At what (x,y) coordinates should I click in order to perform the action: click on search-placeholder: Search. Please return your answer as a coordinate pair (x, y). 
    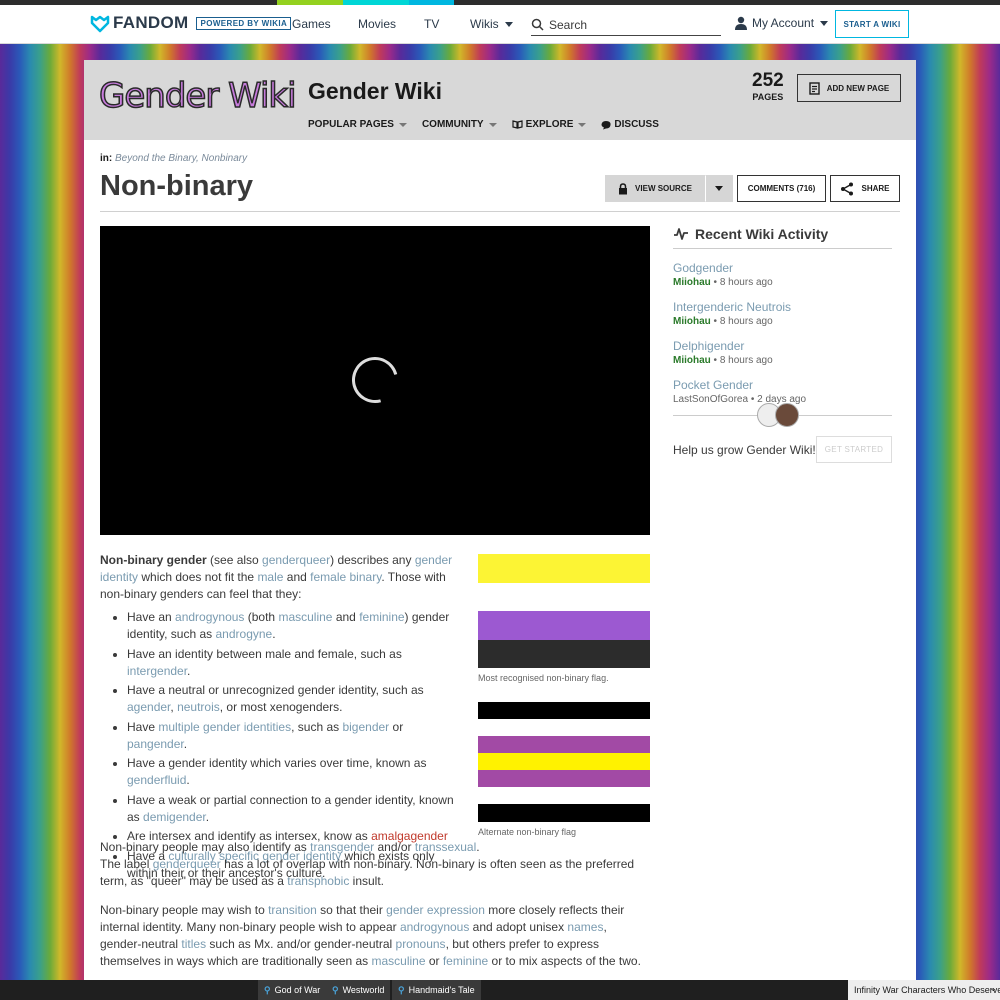
    Looking at the image, I should click on (568, 24).